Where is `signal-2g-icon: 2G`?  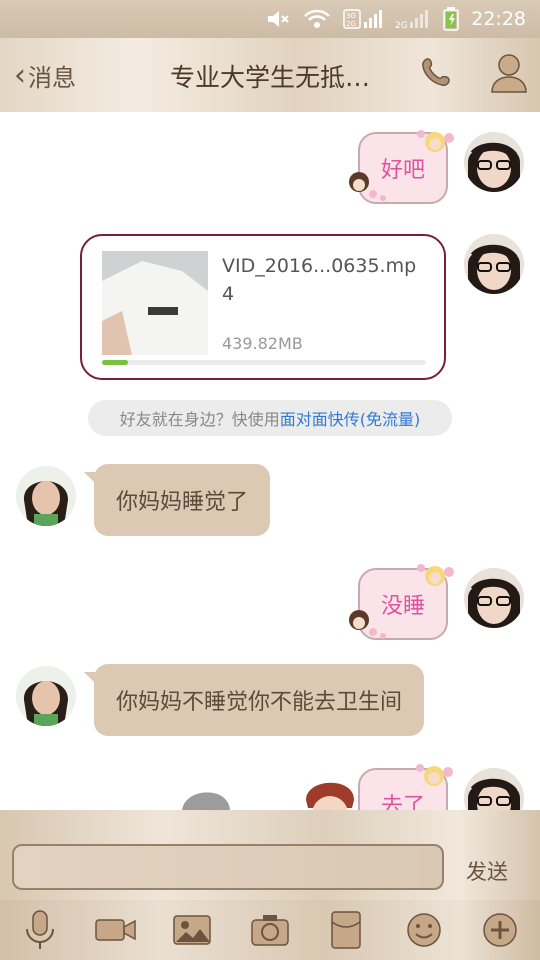 signal-2g-icon: 2G is located at coordinates (413, 19).